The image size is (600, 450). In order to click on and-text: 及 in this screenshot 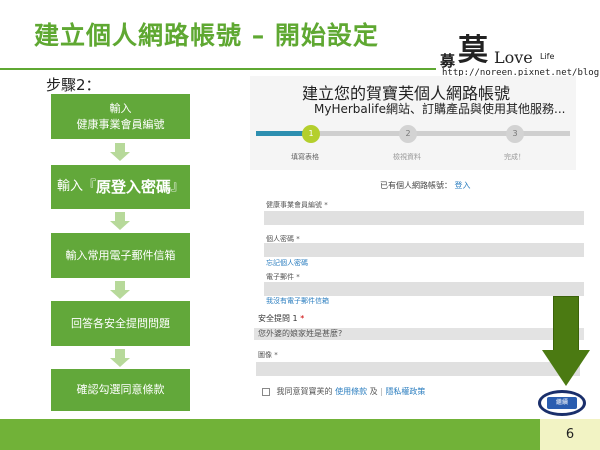, I will do `click(373, 391)`.